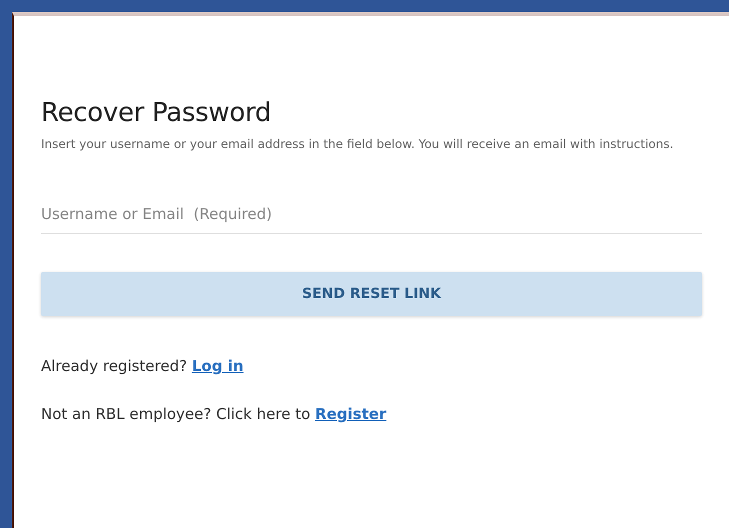 This screenshot has height=528, width=729. What do you see at coordinates (214, 414) in the screenshot?
I see `prompt-text: Not an RBL employee? Click here to Register` at bounding box center [214, 414].